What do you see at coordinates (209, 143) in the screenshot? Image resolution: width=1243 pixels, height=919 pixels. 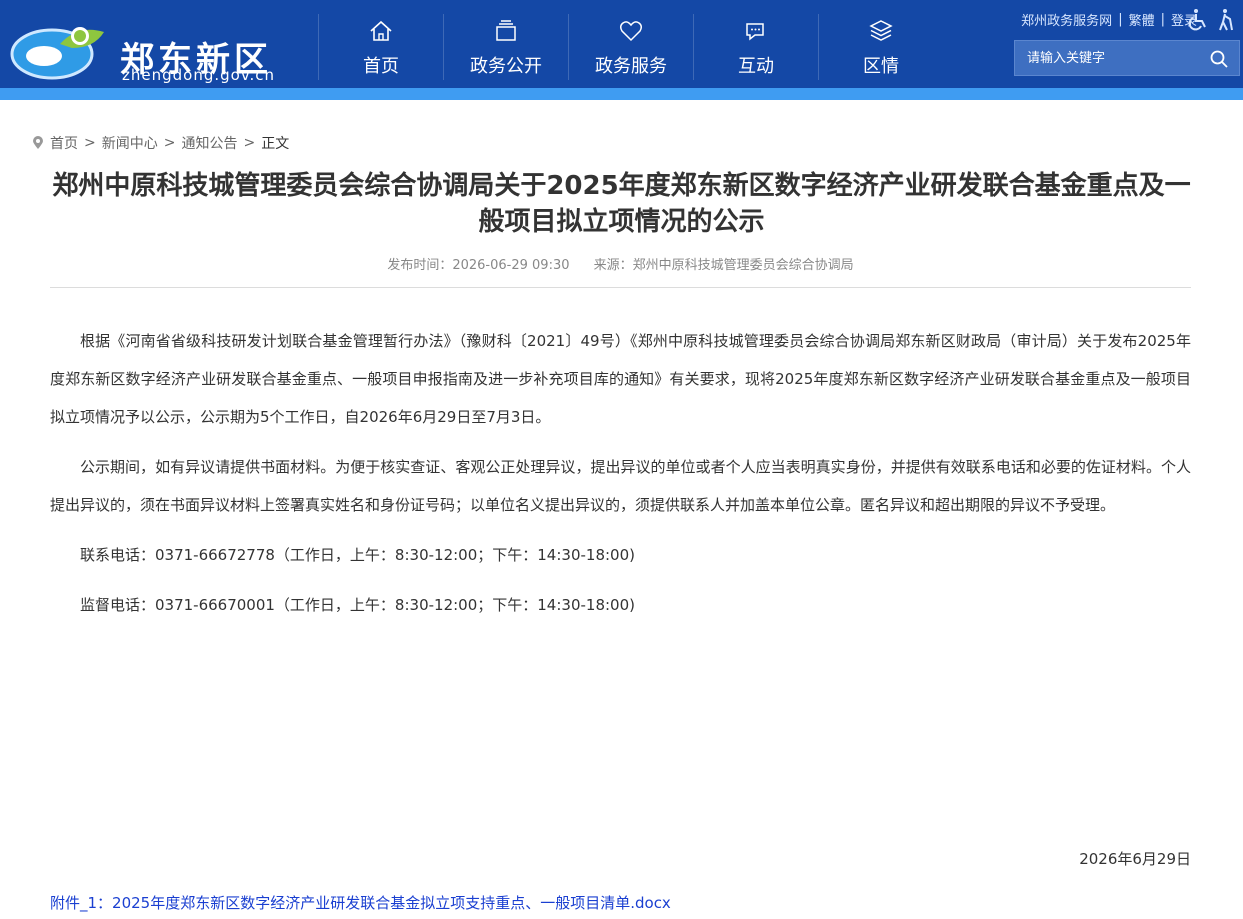 I see `breadcrumb-notice: 通知公告` at bounding box center [209, 143].